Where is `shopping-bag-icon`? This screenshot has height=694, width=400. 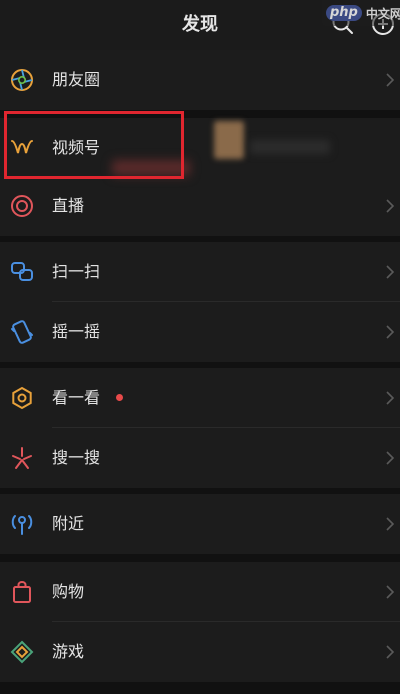
shopping-bag-icon is located at coordinates (22, 591).